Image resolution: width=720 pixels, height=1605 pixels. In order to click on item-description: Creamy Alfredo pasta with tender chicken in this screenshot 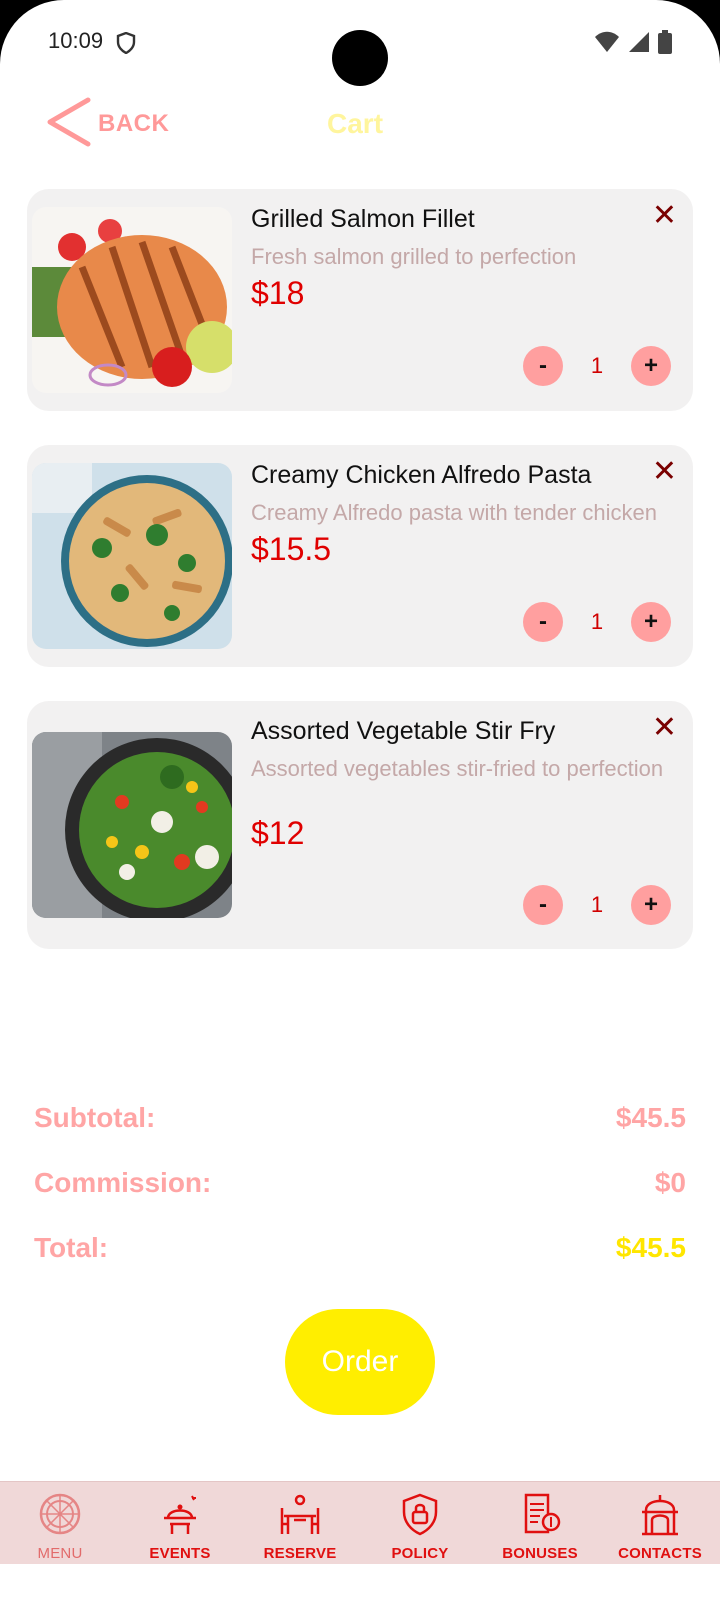, I will do `click(454, 512)`.